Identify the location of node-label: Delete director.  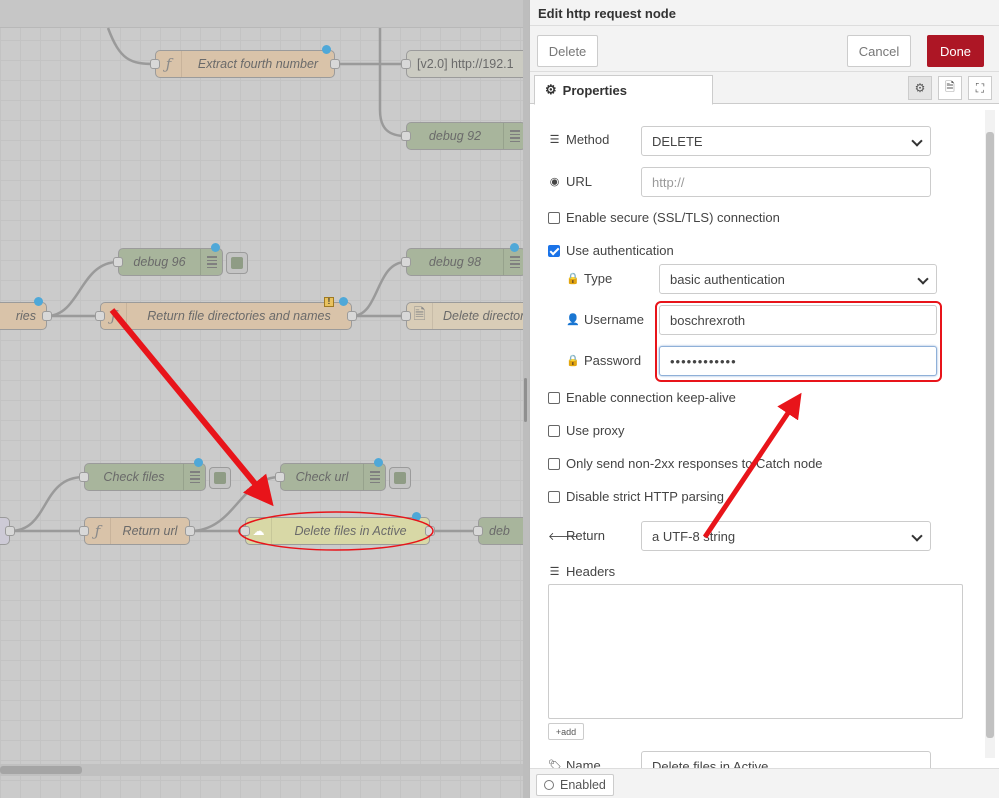
(483, 316).